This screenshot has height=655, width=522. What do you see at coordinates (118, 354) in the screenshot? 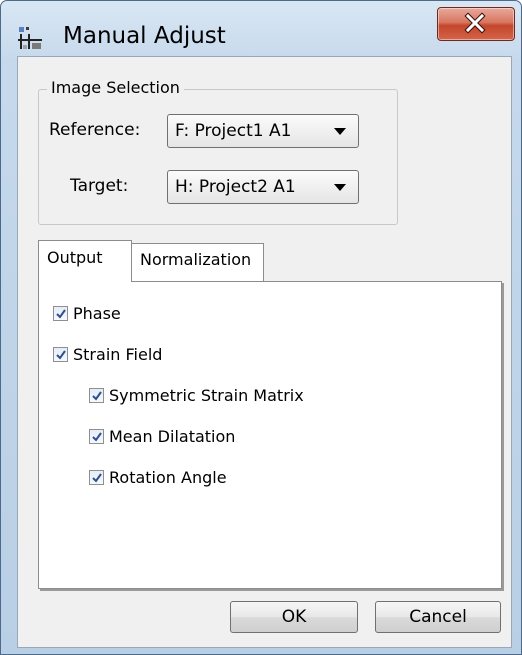
I see `strain-field-label: Strain Field` at bounding box center [118, 354].